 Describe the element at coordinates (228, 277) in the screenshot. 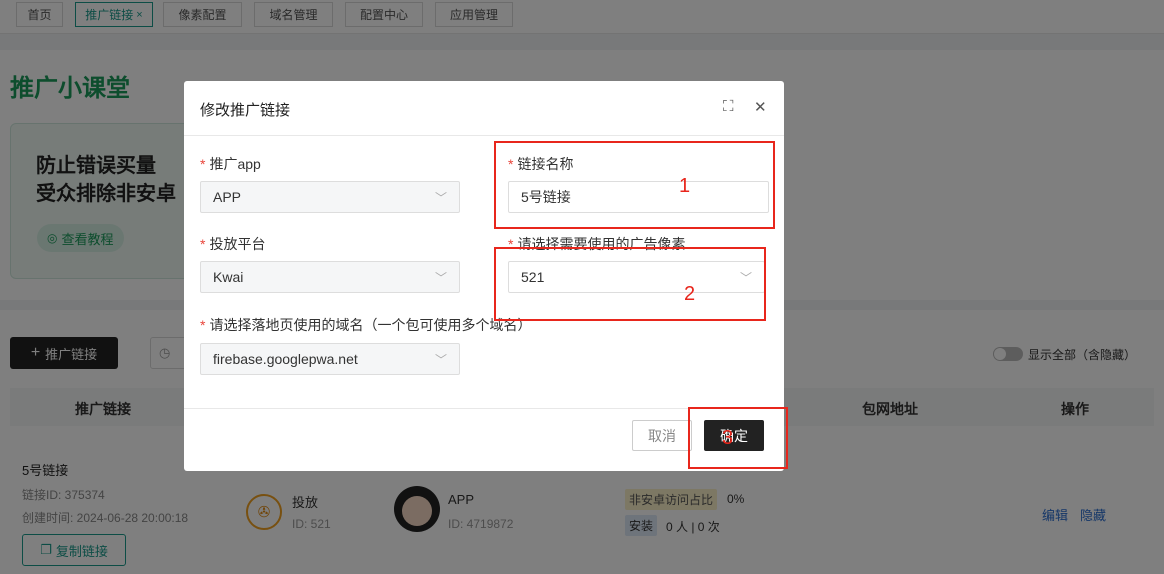

I see `platform-select-value: Kwai` at that location.